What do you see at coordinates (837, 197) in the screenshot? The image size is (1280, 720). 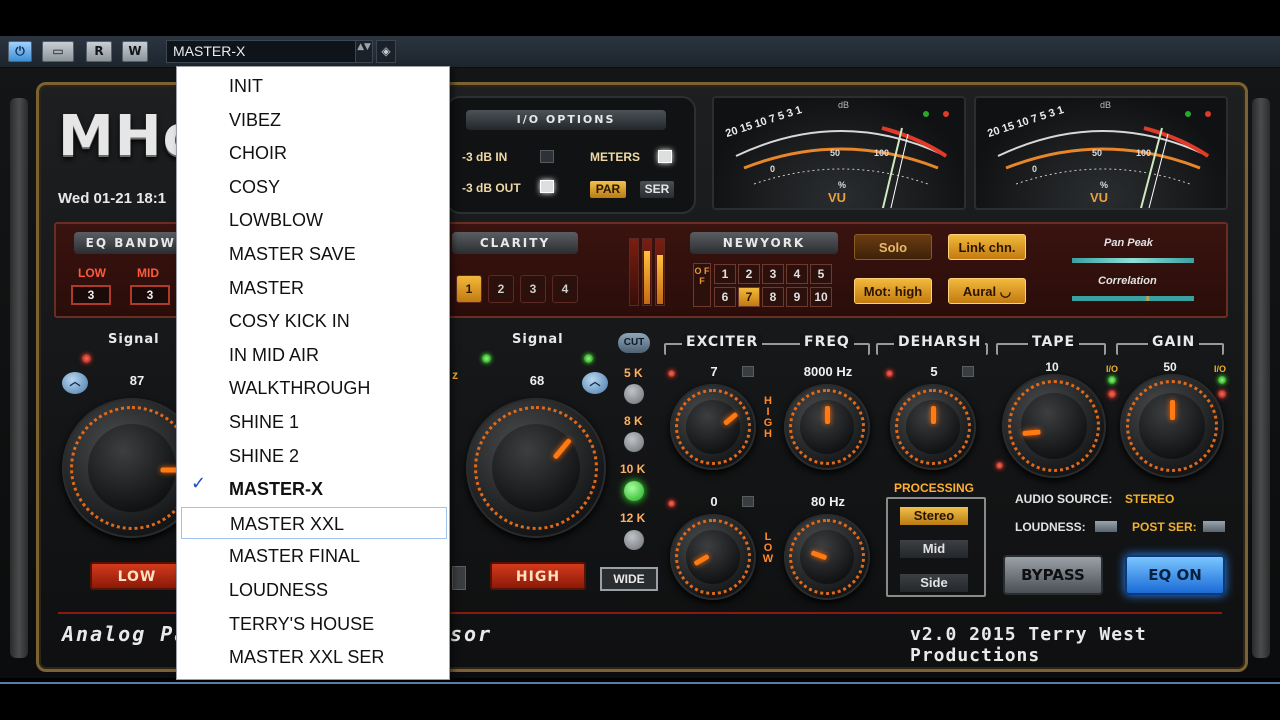 I see `vu-left-unit: VU` at bounding box center [837, 197].